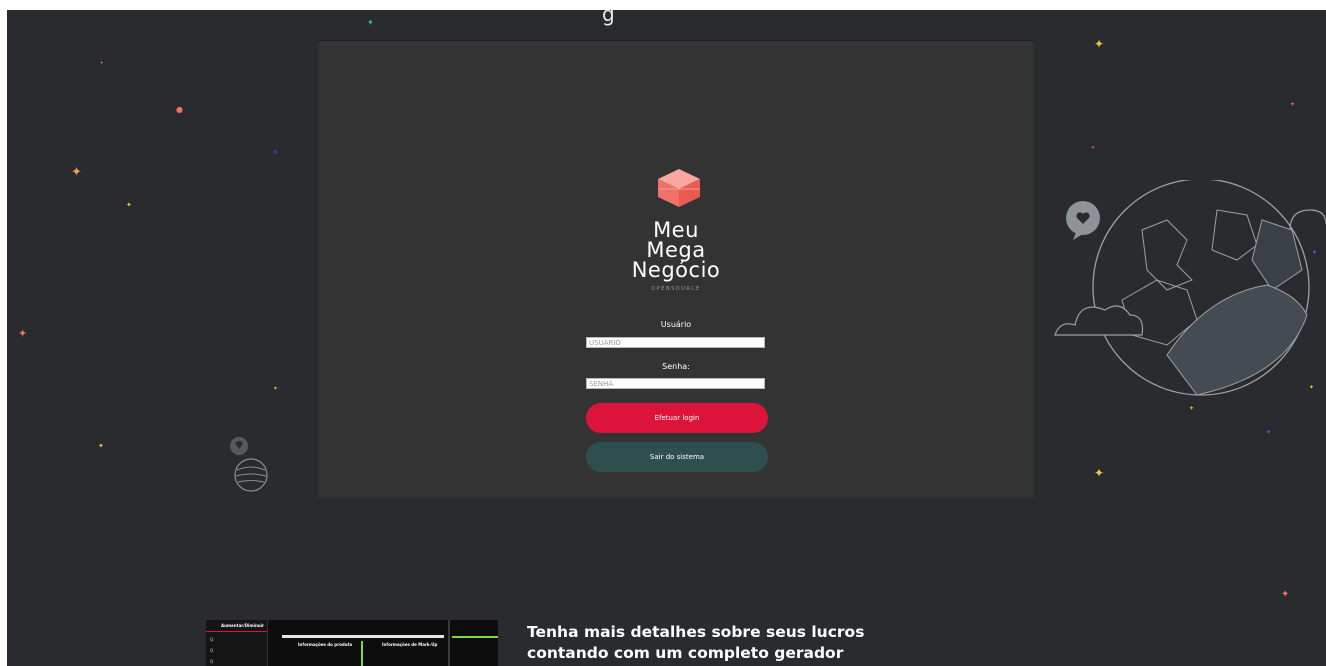 This screenshot has width=1326, height=666. I want to click on planet-illustration, so click(249, 464).